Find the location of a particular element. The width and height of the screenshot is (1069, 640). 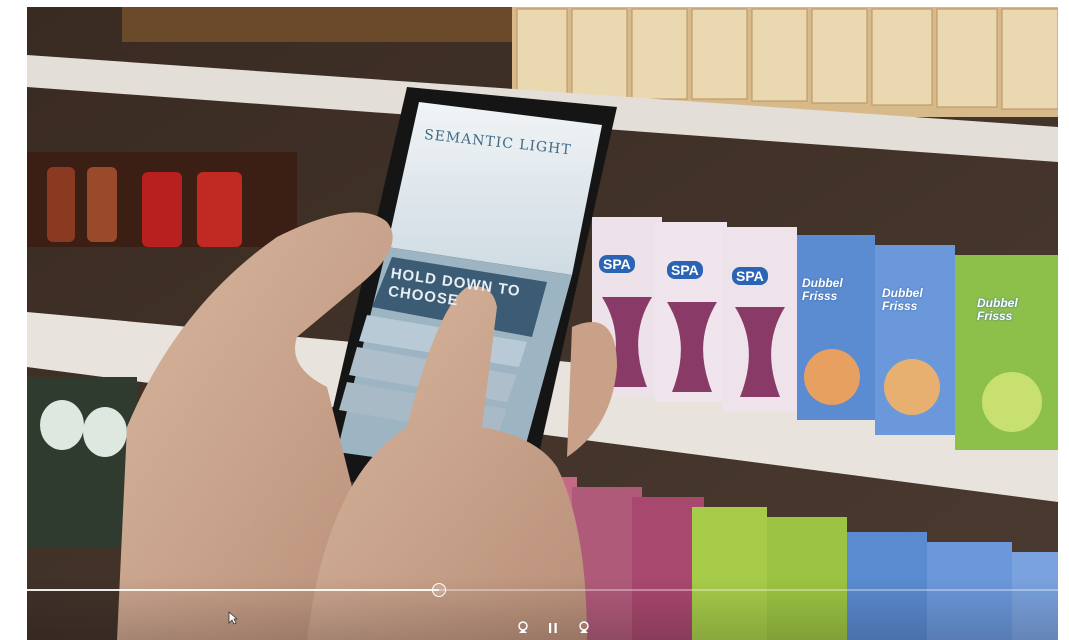

next-icon is located at coordinates (584, 627).